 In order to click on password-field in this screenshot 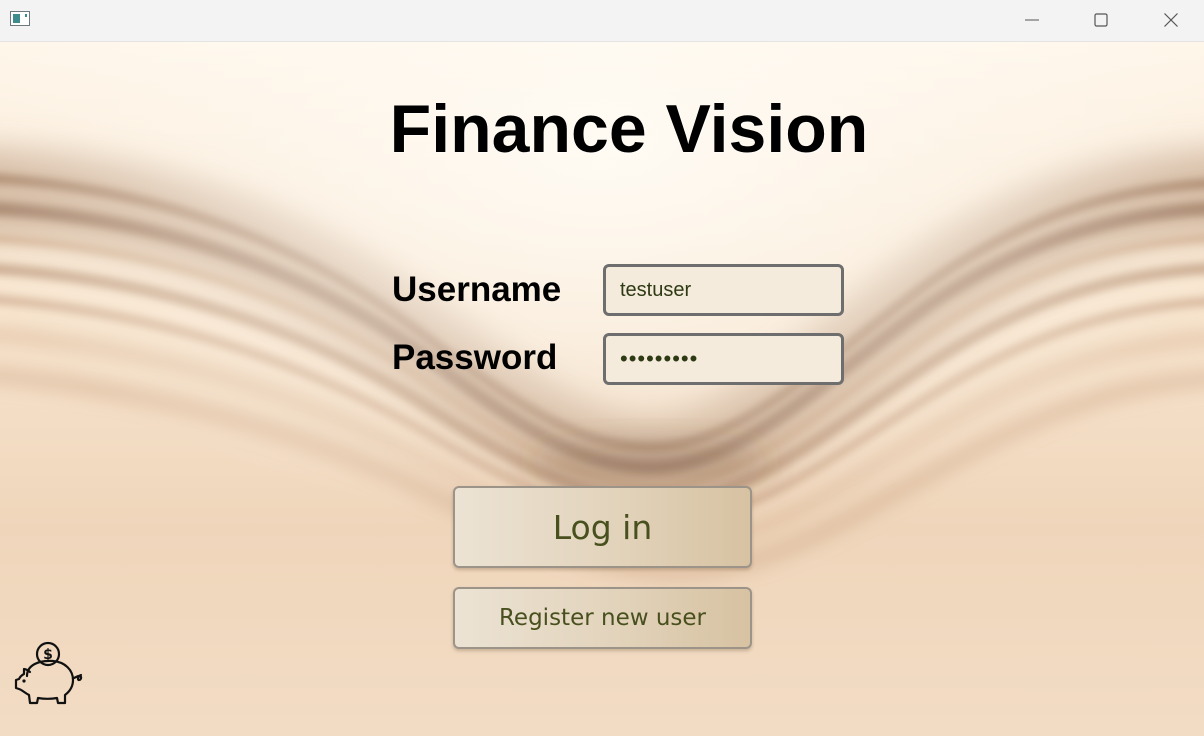, I will do `click(723, 359)`.